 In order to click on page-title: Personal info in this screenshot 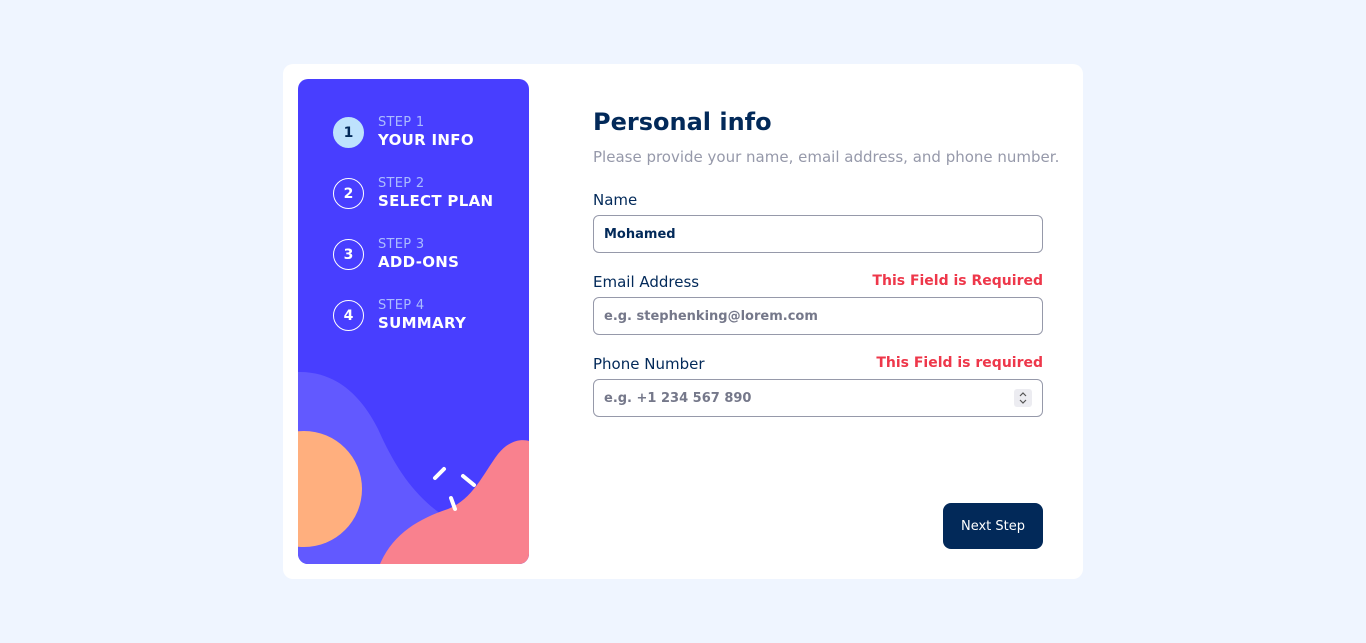, I will do `click(682, 122)`.